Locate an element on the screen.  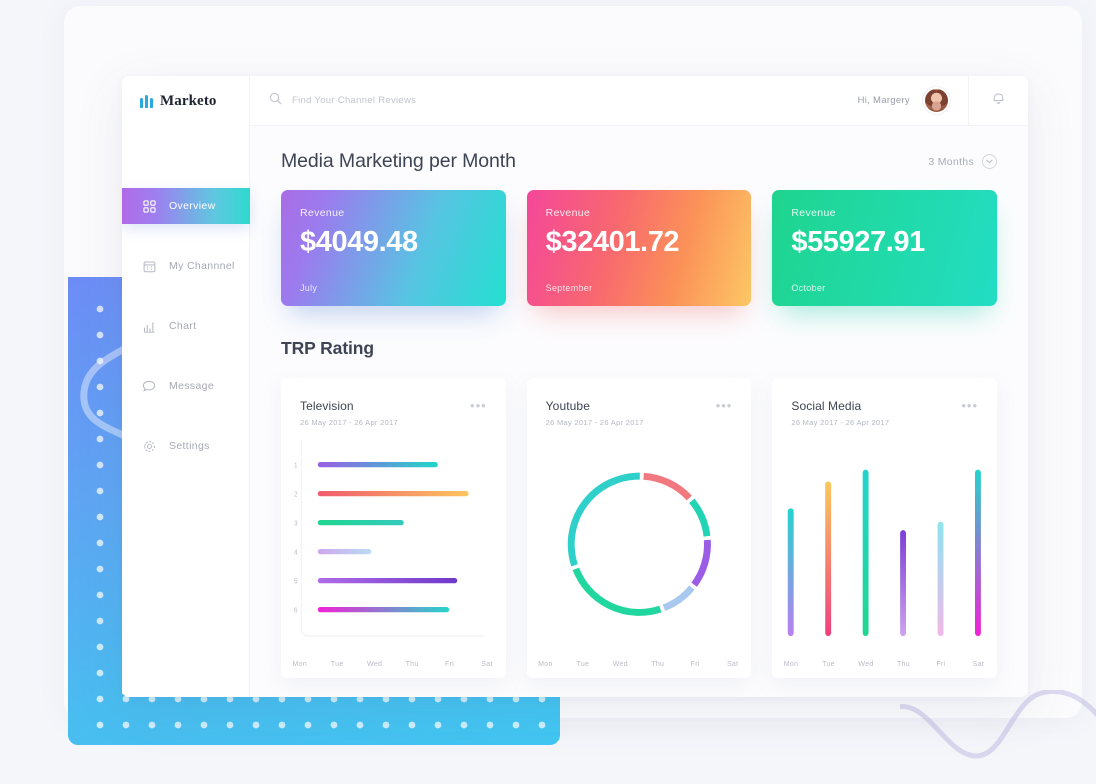
bell-icon is located at coordinates (998, 100).